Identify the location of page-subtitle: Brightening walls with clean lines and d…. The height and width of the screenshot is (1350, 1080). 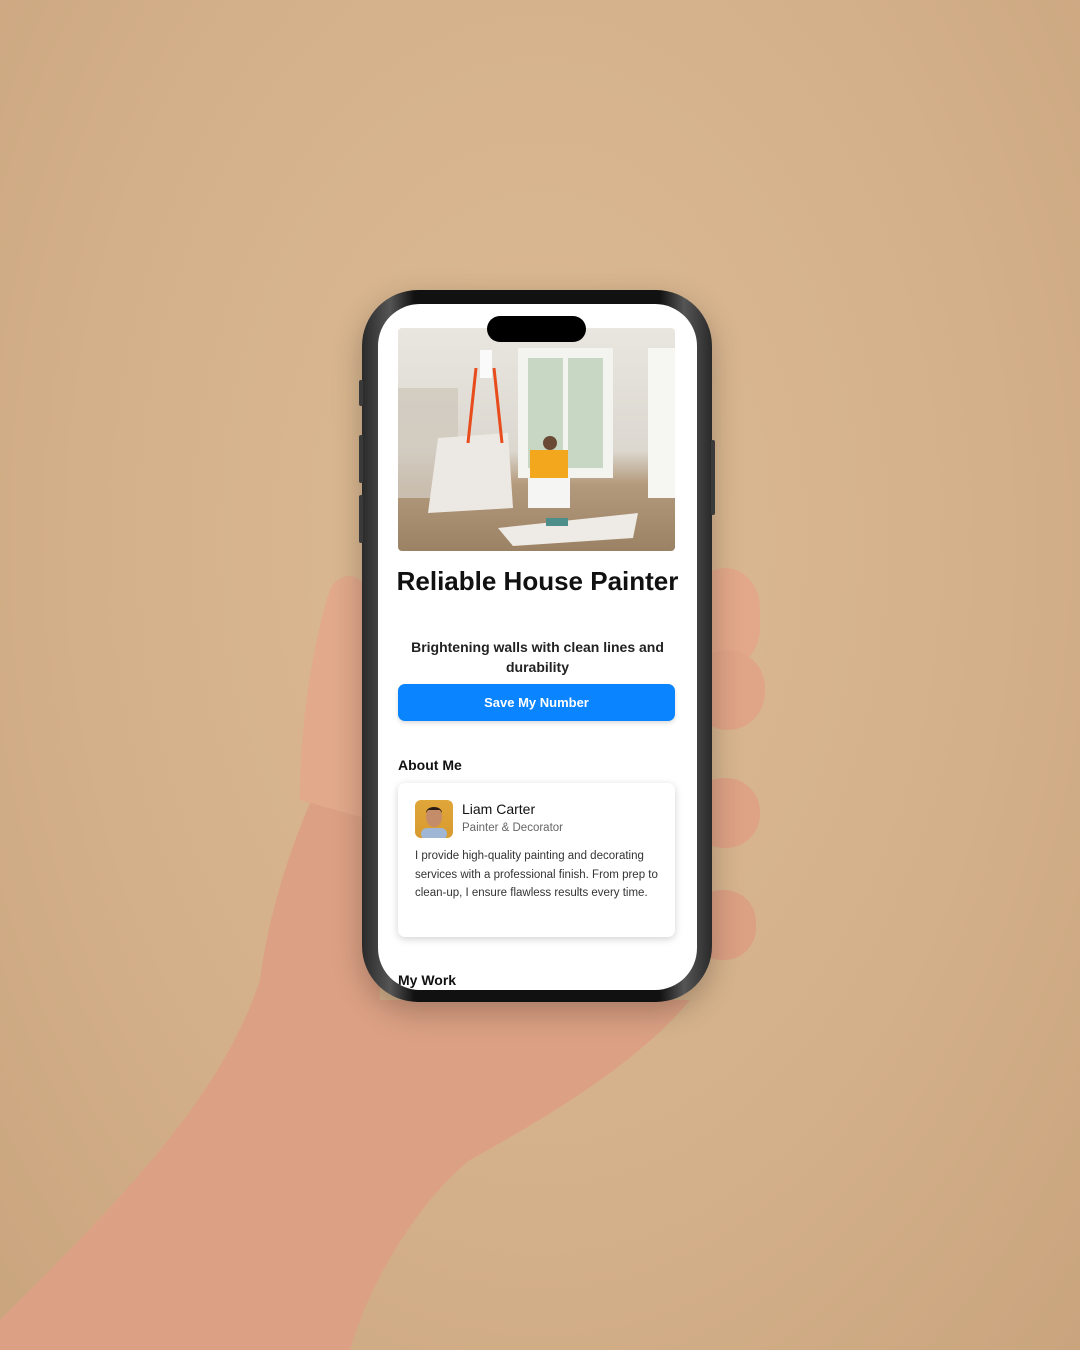
(537, 657).